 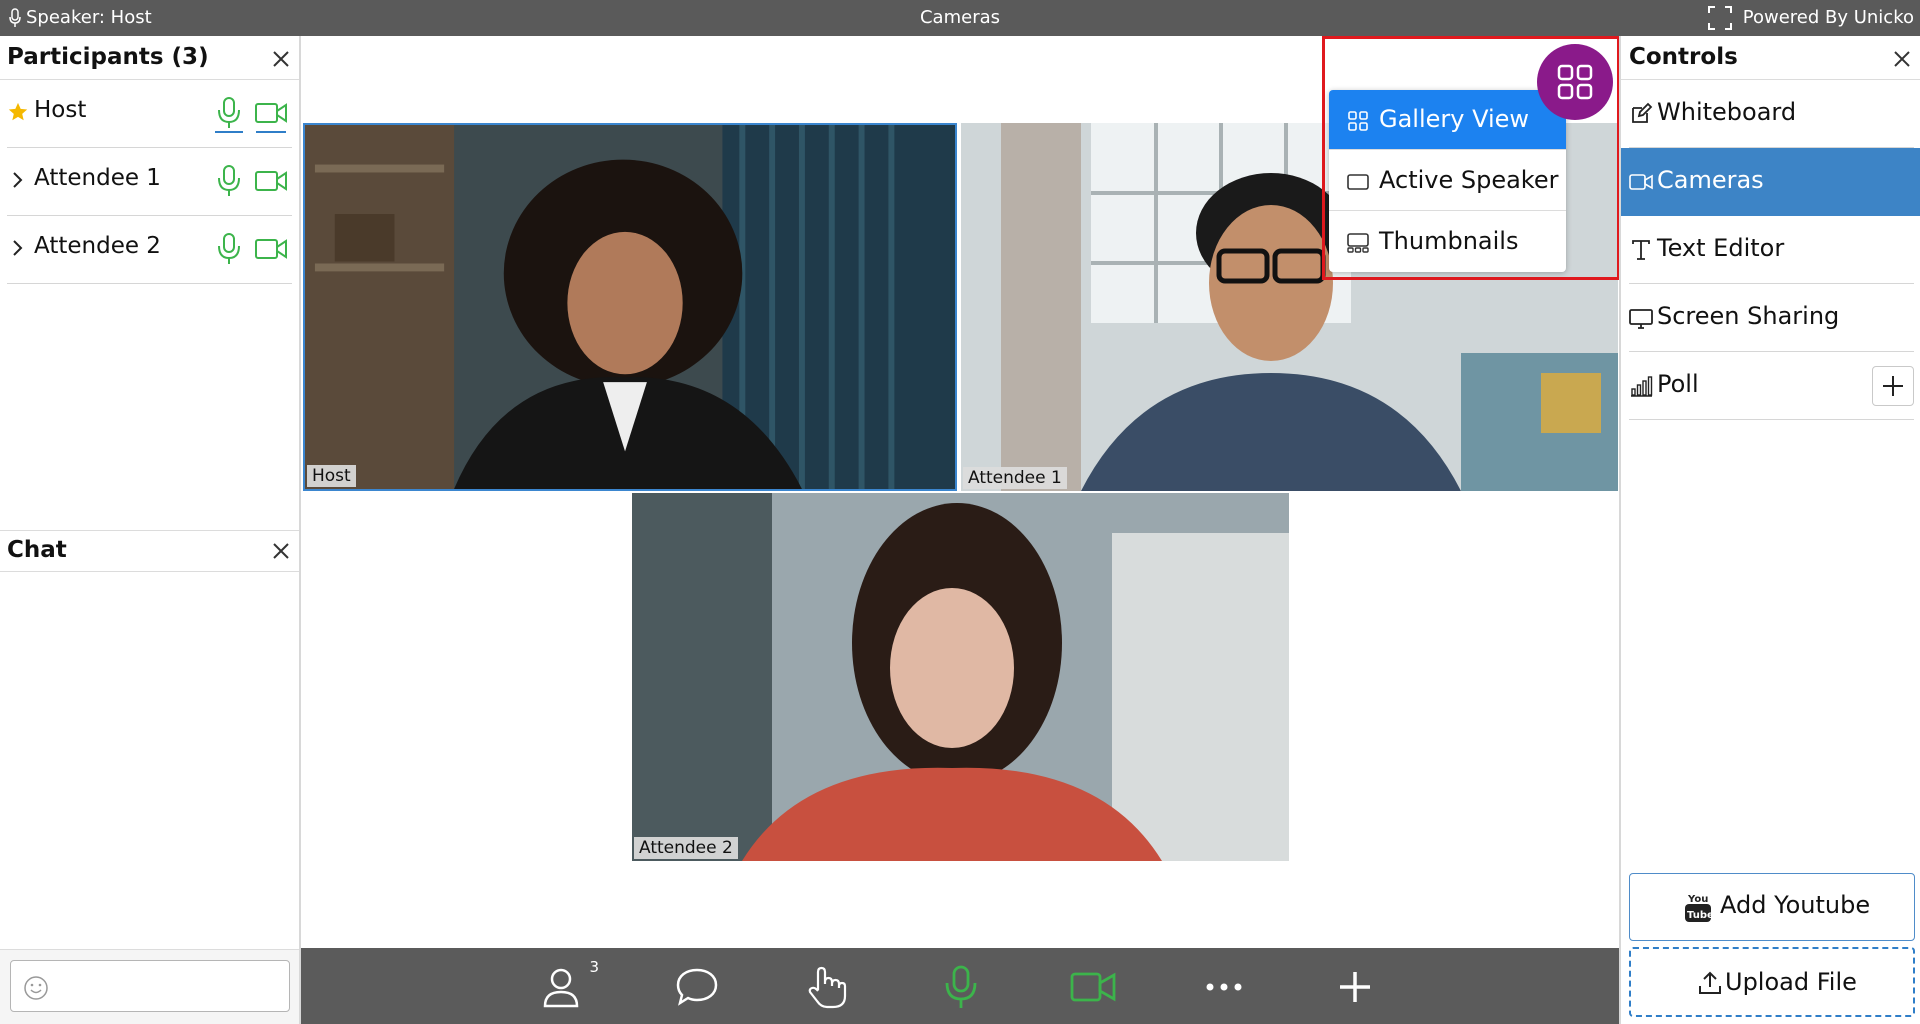 I want to click on video-label: Host, so click(x=331, y=476).